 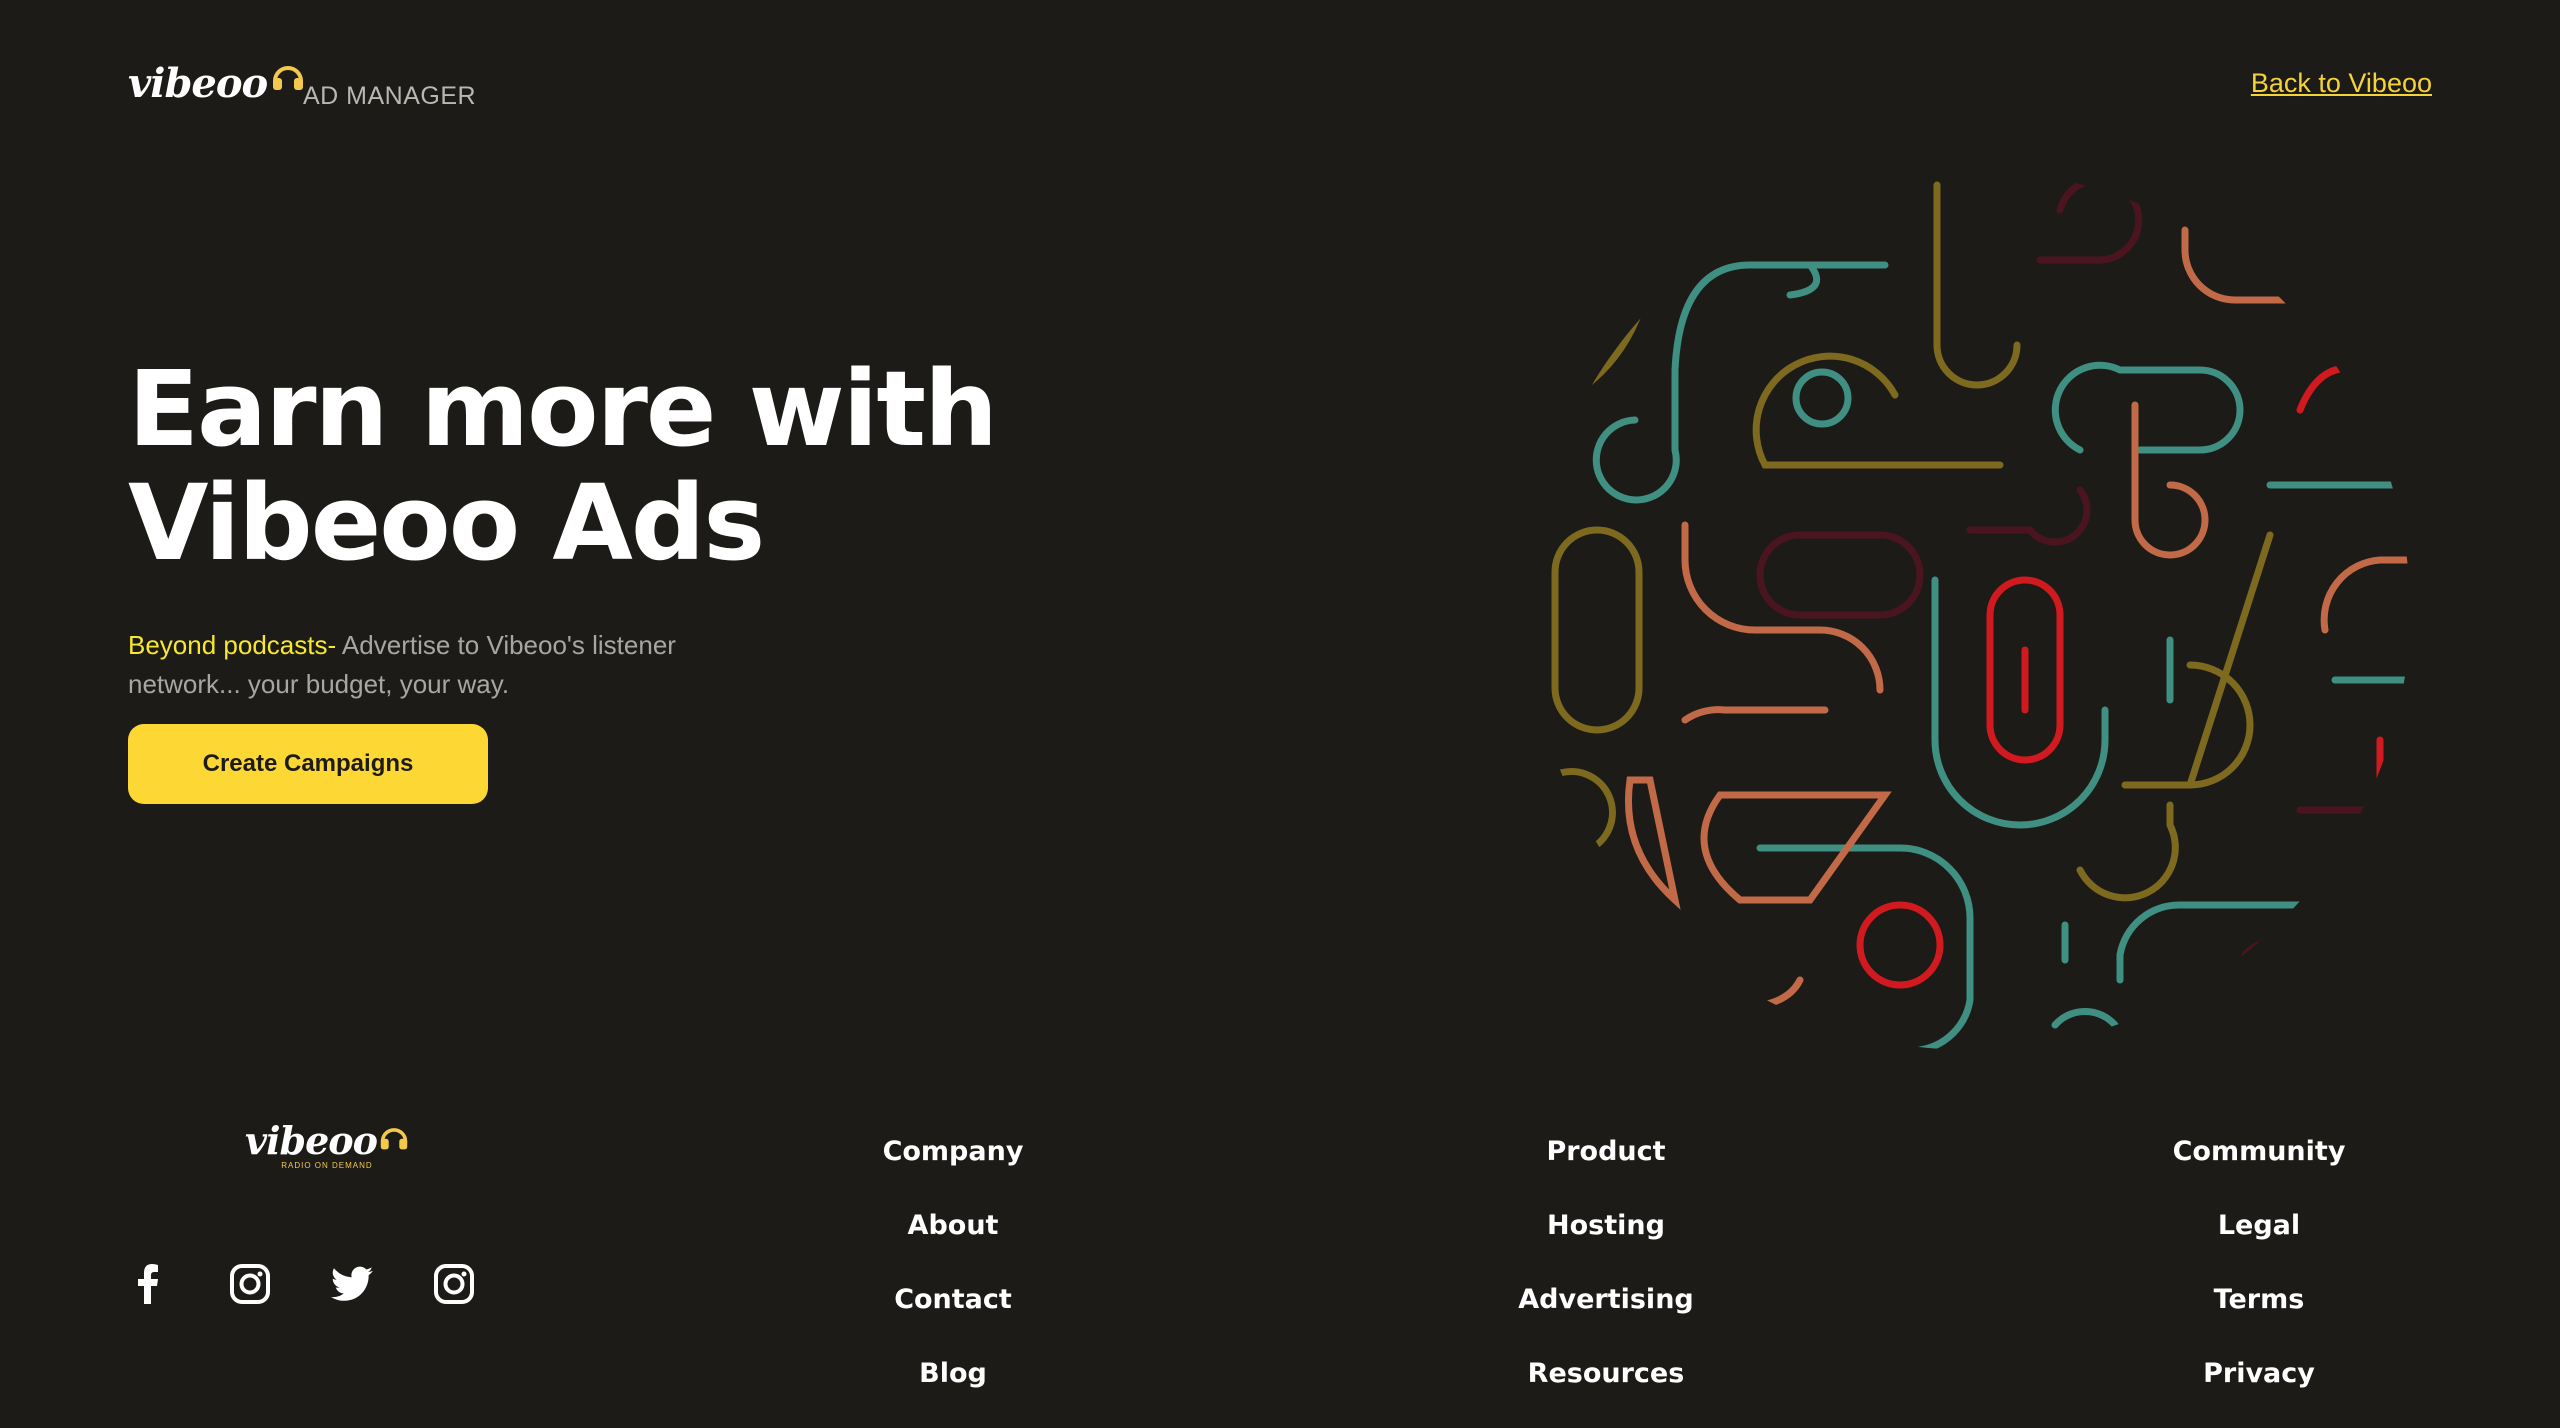 What do you see at coordinates (308, 764) in the screenshot?
I see `create-campaigns-button: Create Campaigns` at bounding box center [308, 764].